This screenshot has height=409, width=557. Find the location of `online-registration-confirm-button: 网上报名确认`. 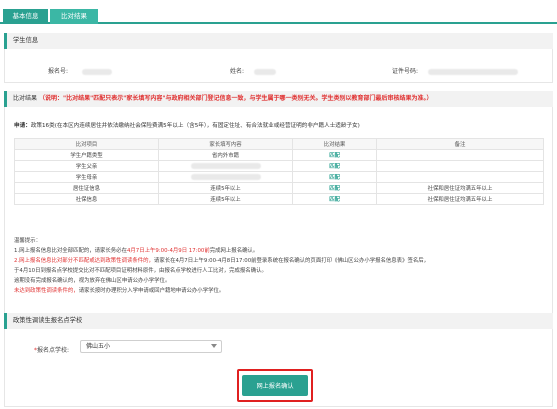

online-registration-confirm-button: 网上报名确认 is located at coordinates (275, 385).